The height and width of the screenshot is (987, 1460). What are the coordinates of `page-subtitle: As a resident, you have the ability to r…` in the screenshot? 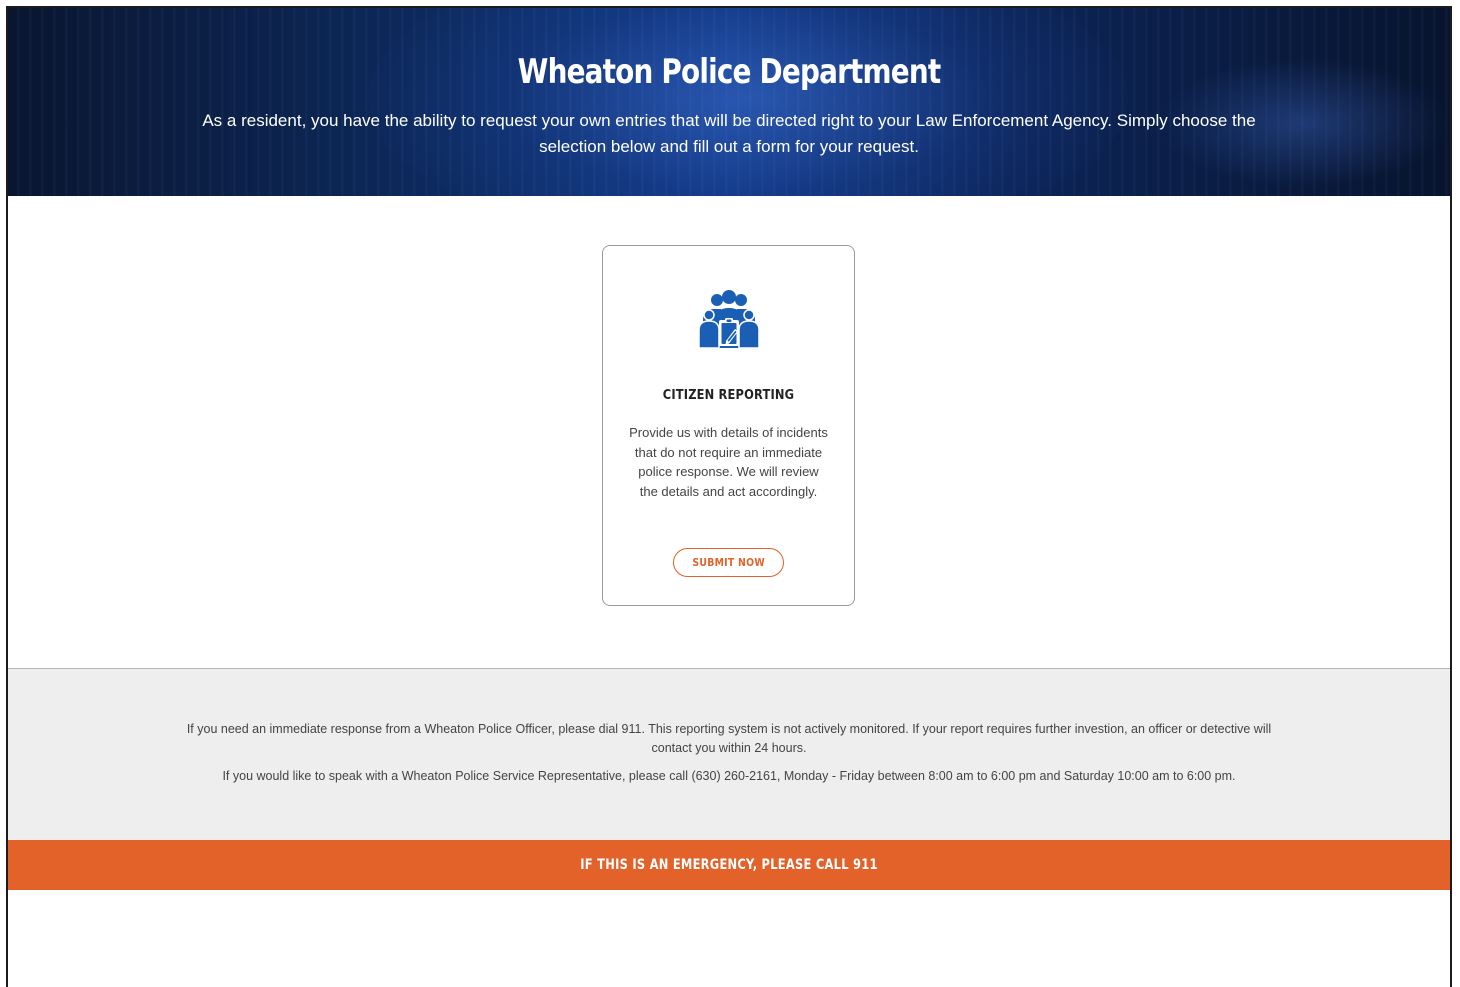 It's located at (729, 133).